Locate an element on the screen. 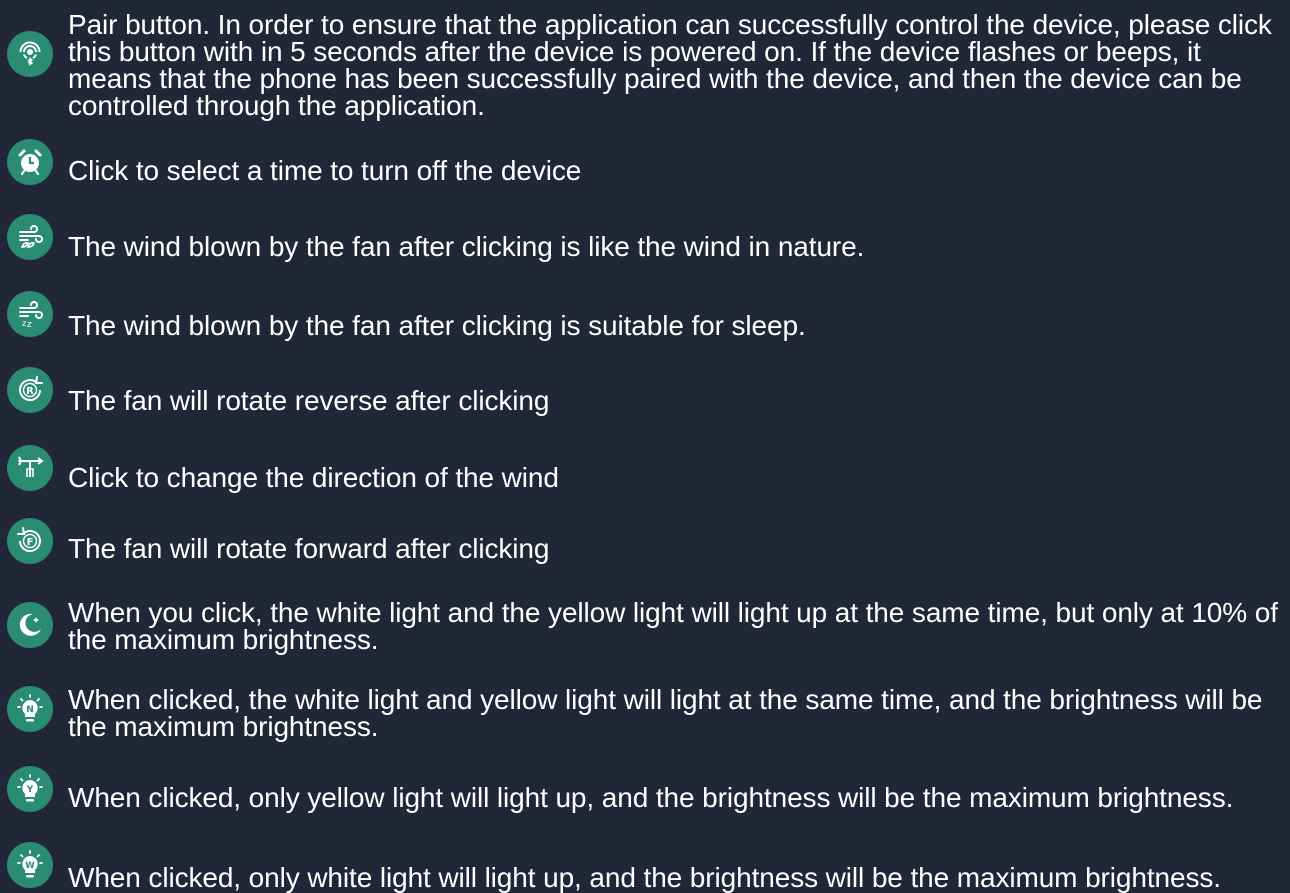  alarm-clock-icon is located at coordinates (30, 162).